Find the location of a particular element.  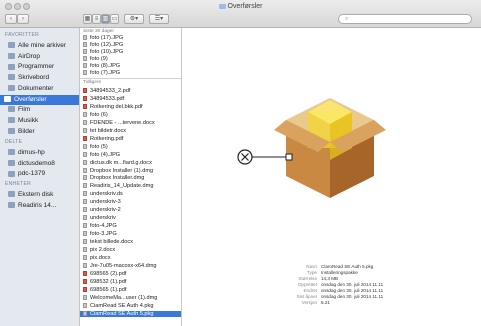

file-row: foto-3.JPG is located at coordinates (130, 234).